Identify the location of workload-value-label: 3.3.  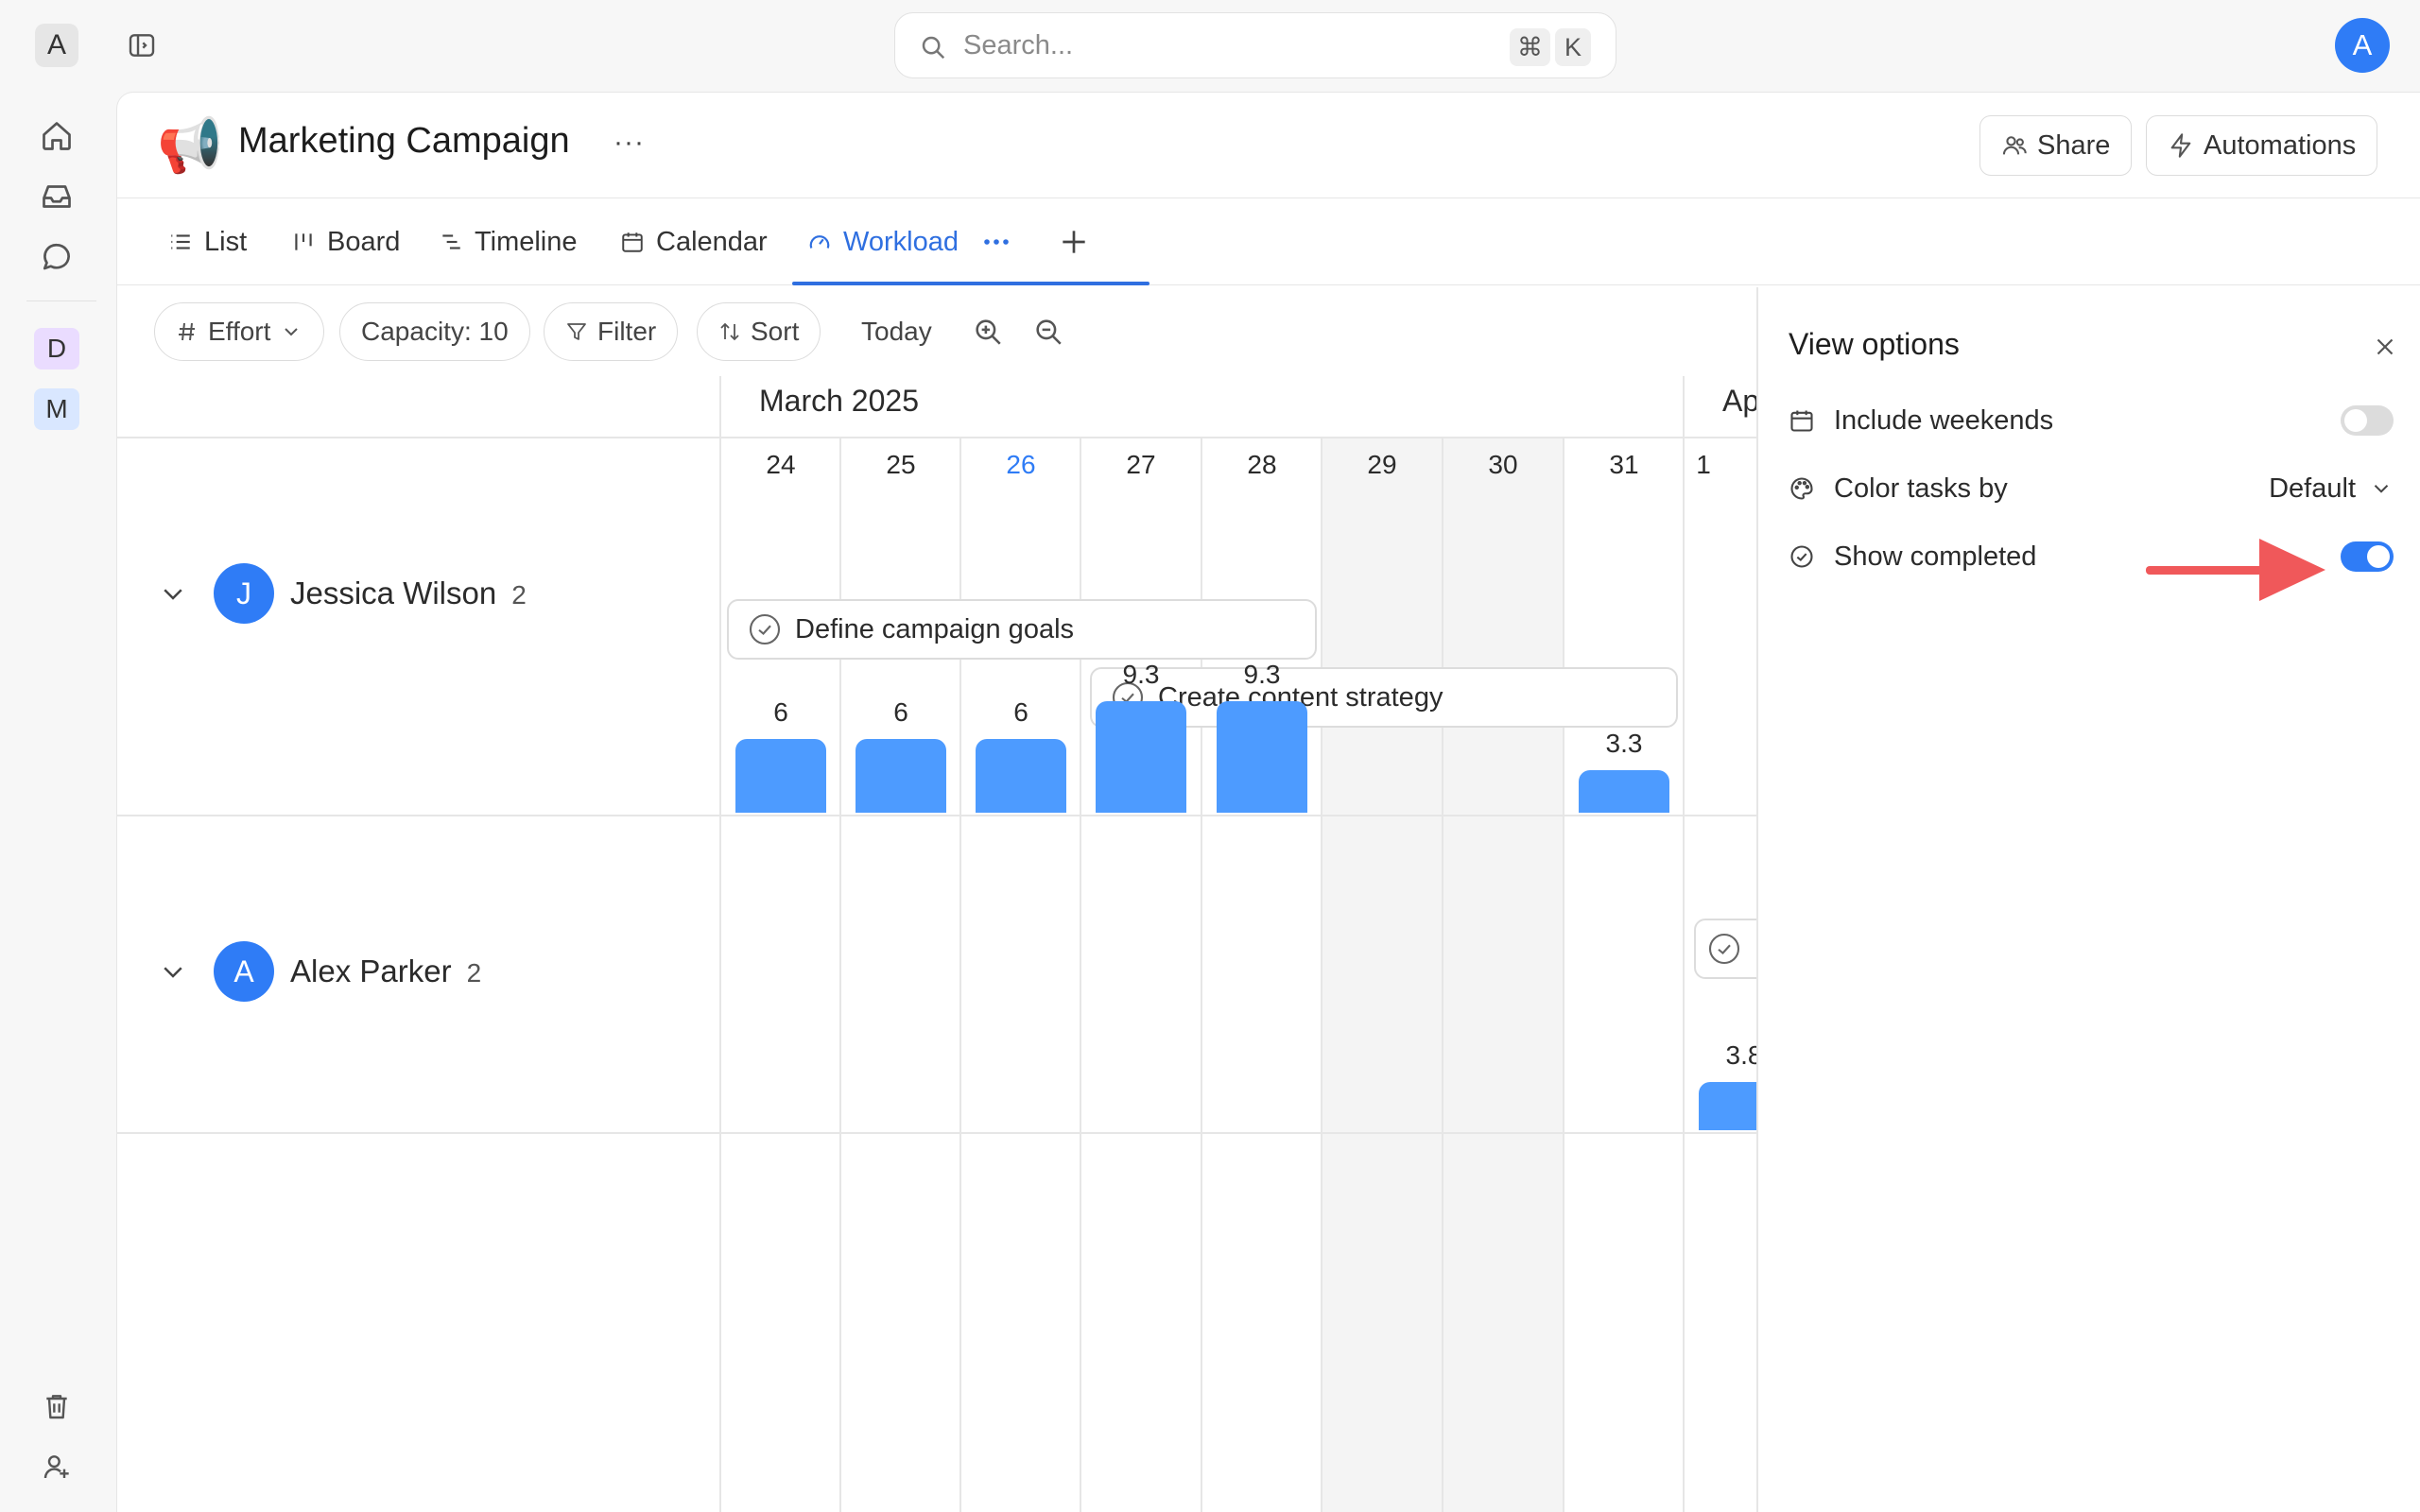
(1624, 743).